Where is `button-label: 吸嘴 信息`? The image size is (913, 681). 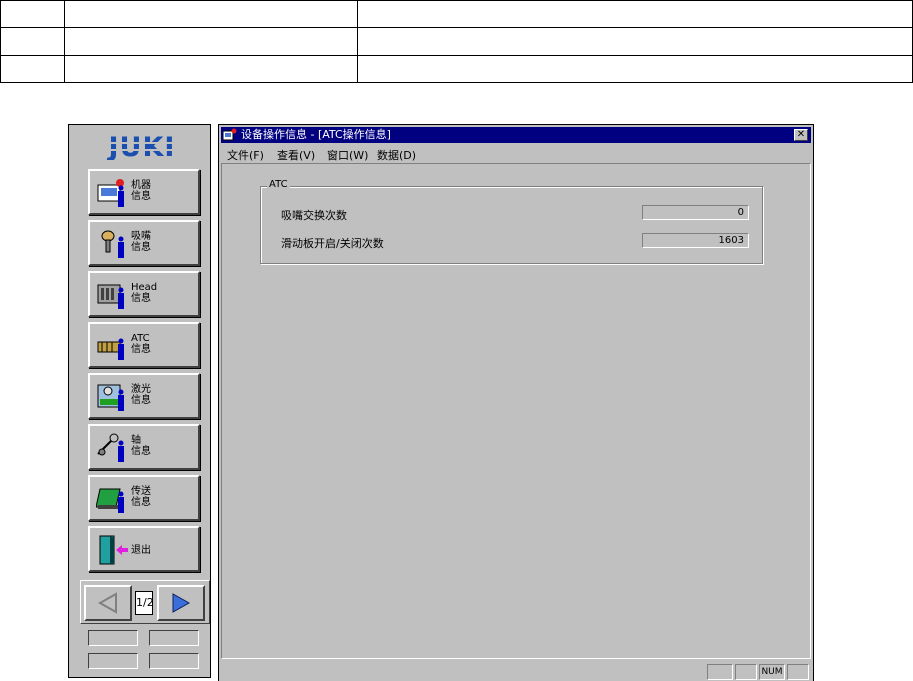
button-label: 吸嘴 信息 is located at coordinates (141, 242).